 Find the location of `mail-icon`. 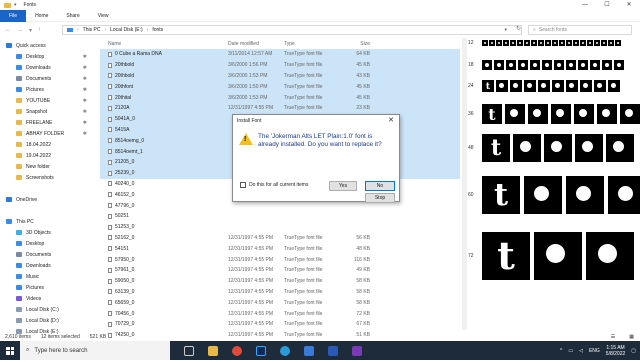

mail-icon is located at coordinates (333, 350).